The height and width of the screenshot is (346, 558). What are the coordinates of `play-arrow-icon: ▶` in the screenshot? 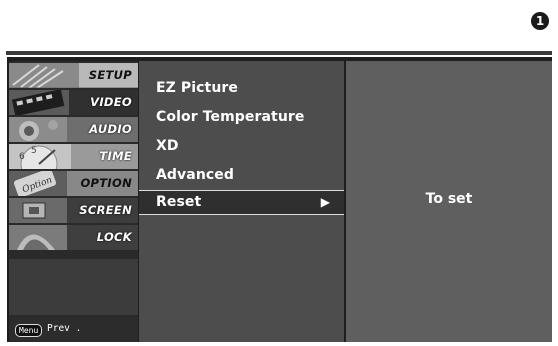 It's located at (325, 202).